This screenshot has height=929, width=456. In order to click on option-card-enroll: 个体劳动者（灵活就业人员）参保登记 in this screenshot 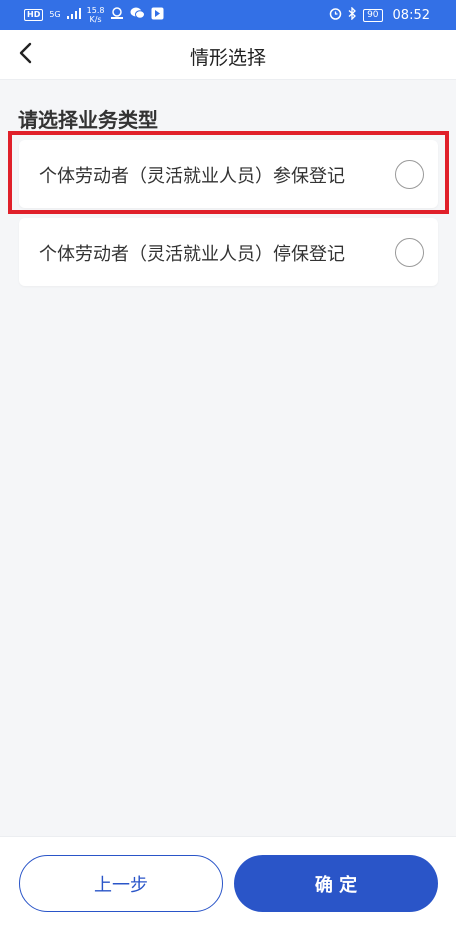, I will do `click(228, 174)`.